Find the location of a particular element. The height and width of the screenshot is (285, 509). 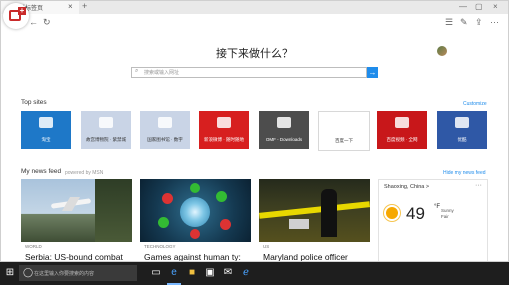

hub-icon: ☰ is located at coordinates (449, 22).